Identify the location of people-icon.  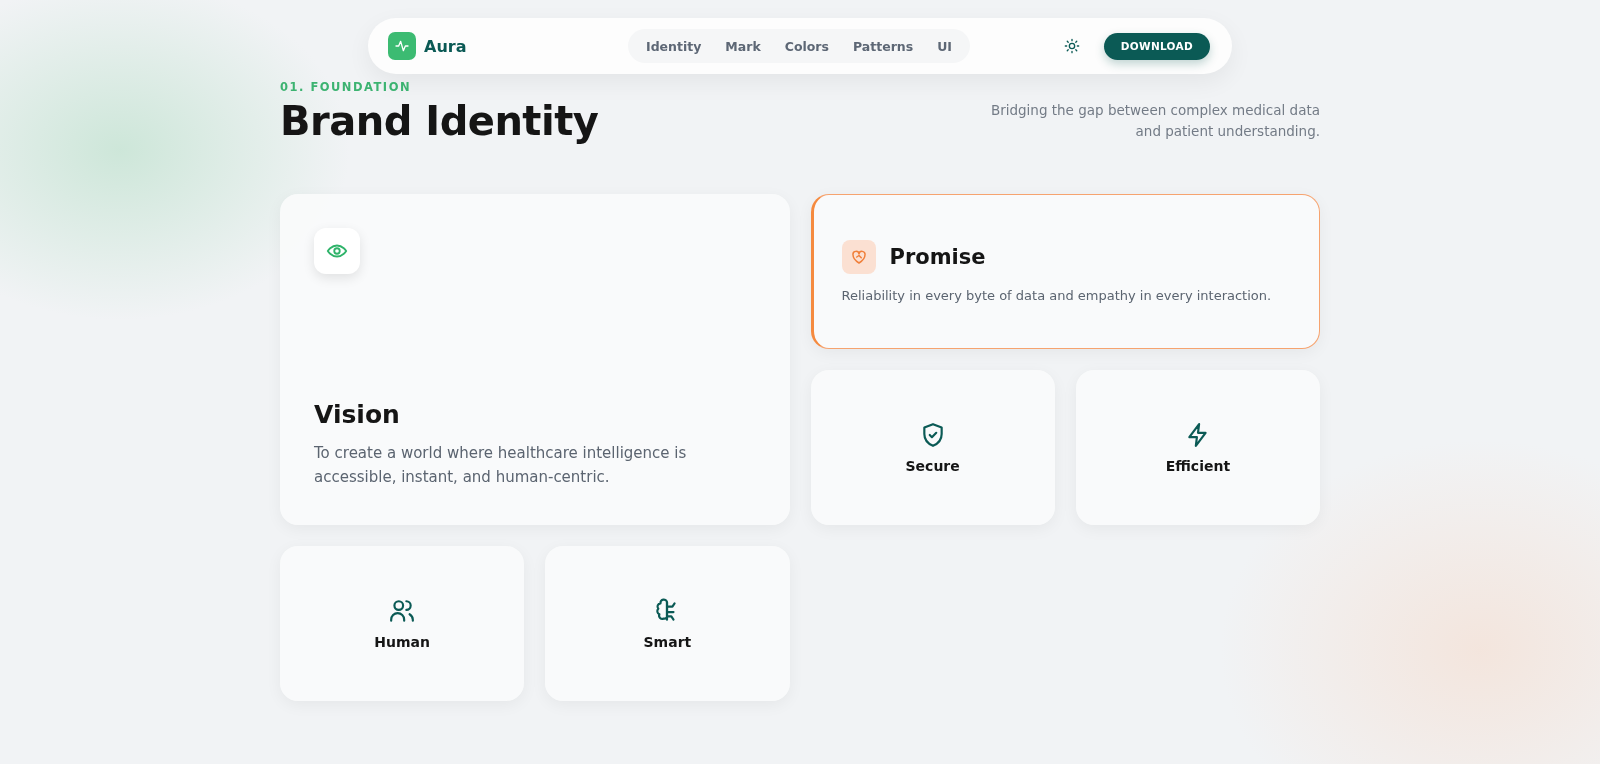
(402, 610).